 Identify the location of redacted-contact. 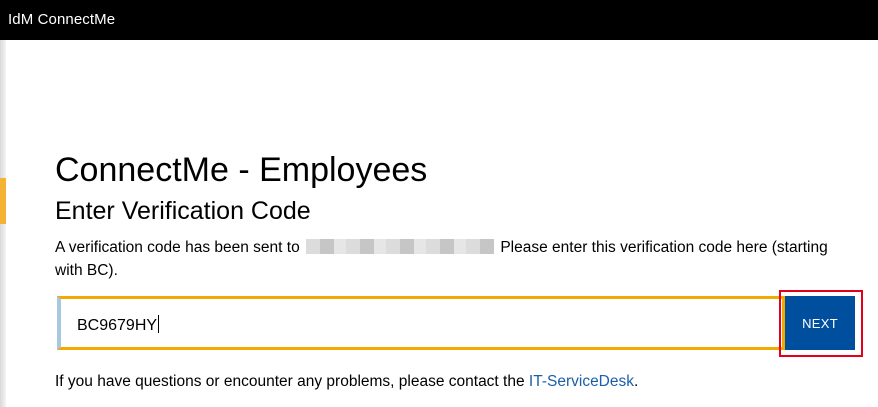
(400, 246).